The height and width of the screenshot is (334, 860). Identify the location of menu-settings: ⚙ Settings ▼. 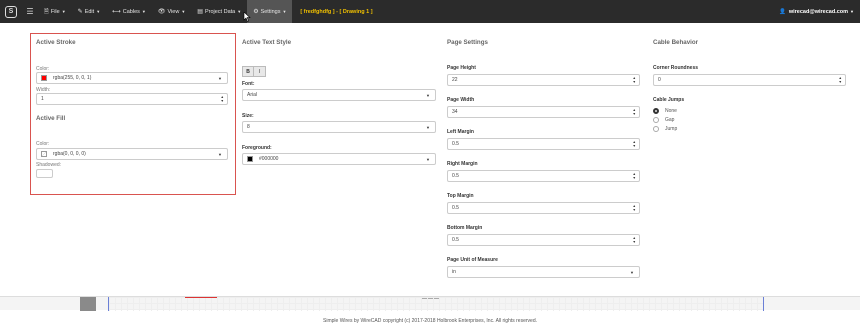
(270, 11).